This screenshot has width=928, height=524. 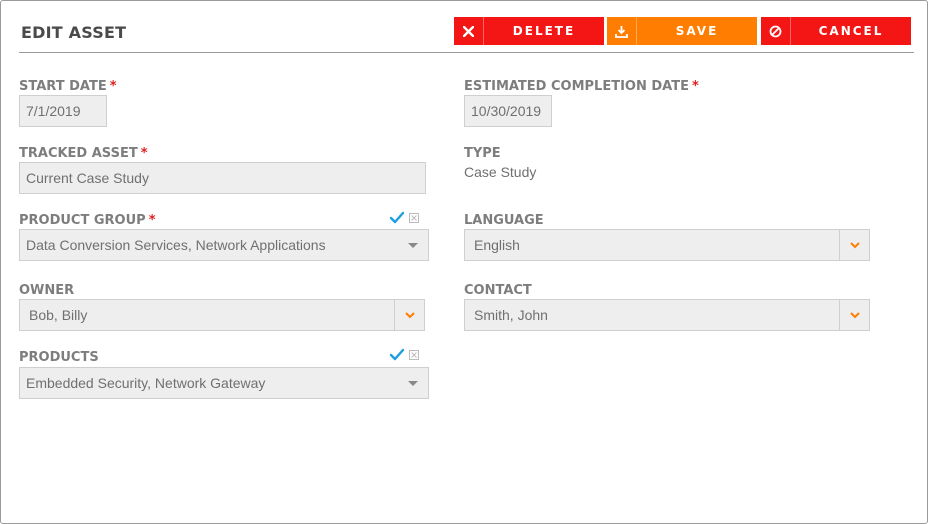 What do you see at coordinates (222, 178) in the screenshot?
I see `tracked-asset-field: Current Case Study` at bounding box center [222, 178].